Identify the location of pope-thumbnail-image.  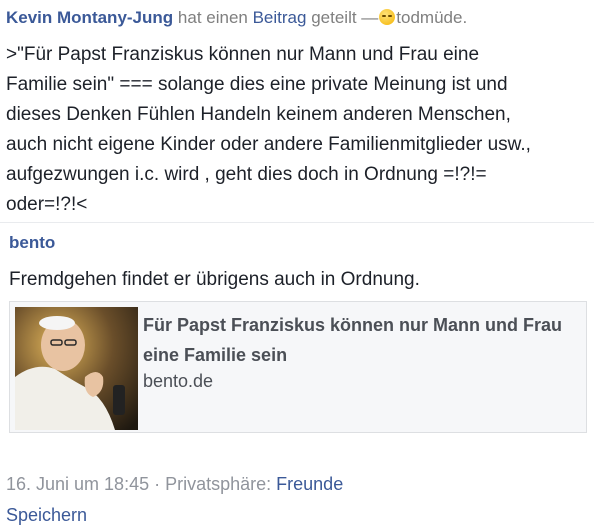
(76, 368).